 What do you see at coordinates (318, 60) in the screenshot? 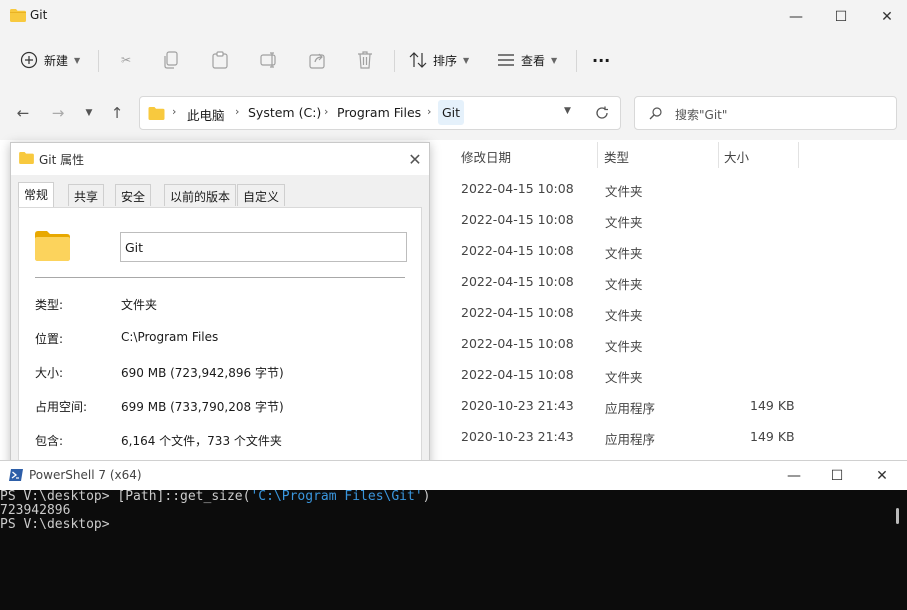
I see `share-button` at bounding box center [318, 60].